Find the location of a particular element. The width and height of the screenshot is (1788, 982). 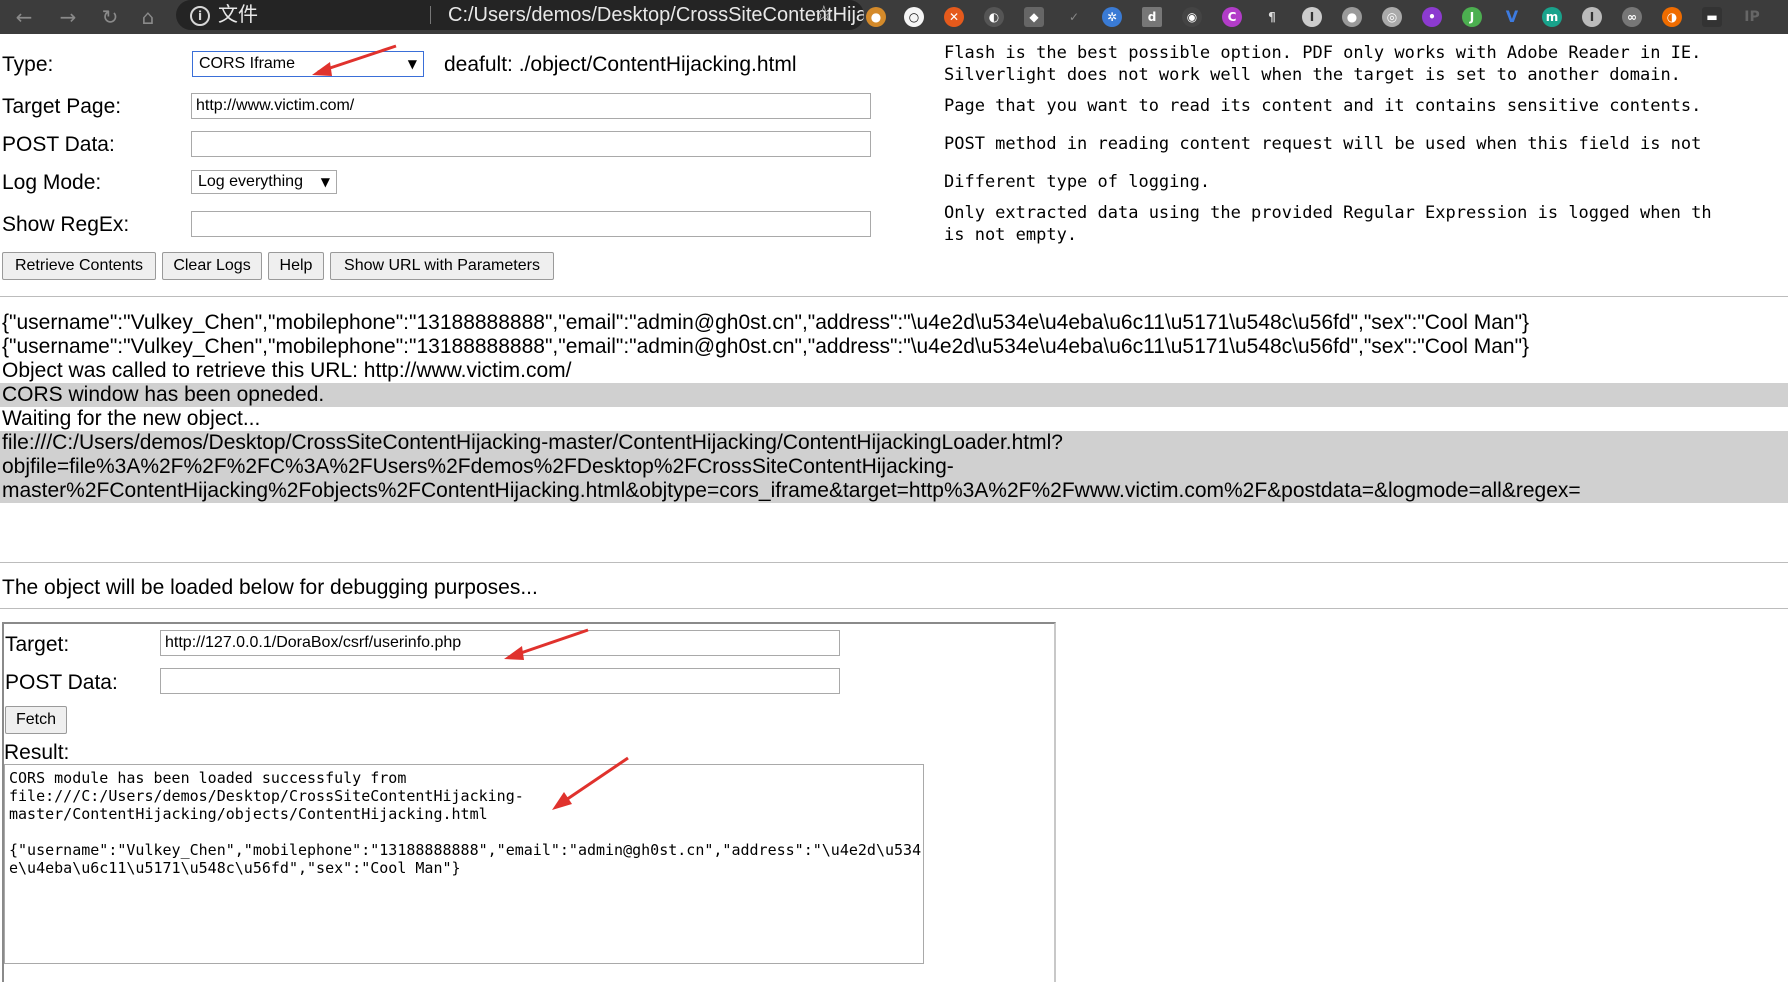

purple-extension-icon: • is located at coordinates (1432, 17).